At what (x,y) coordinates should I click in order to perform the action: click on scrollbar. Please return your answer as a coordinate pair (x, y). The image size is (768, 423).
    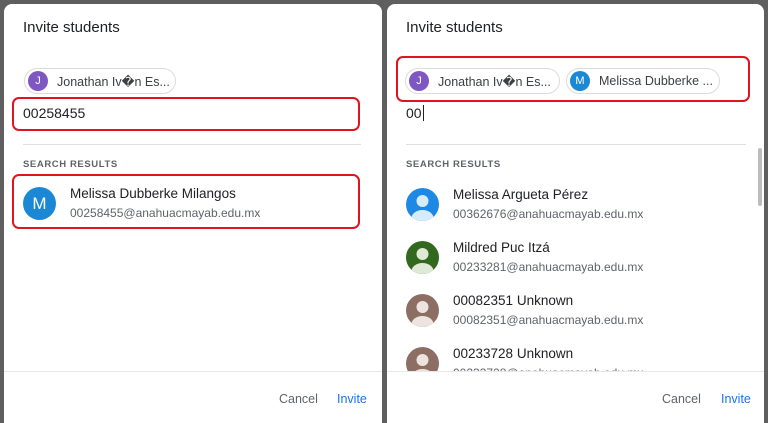
    Looking at the image, I should click on (760, 177).